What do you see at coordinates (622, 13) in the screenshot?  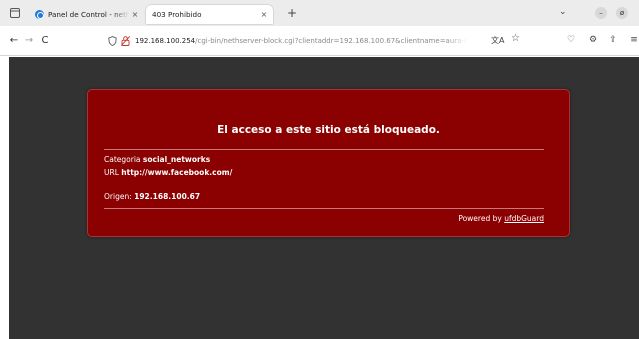 I see `maximize-button: ø` at bounding box center [622, 13].